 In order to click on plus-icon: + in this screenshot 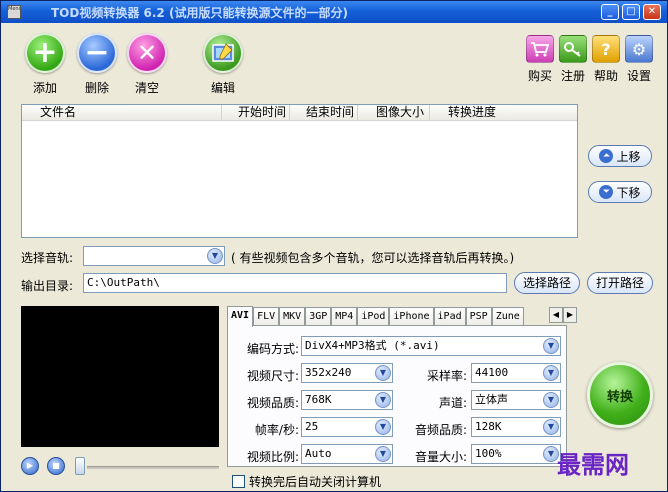, I will do `click(45, 53)`.